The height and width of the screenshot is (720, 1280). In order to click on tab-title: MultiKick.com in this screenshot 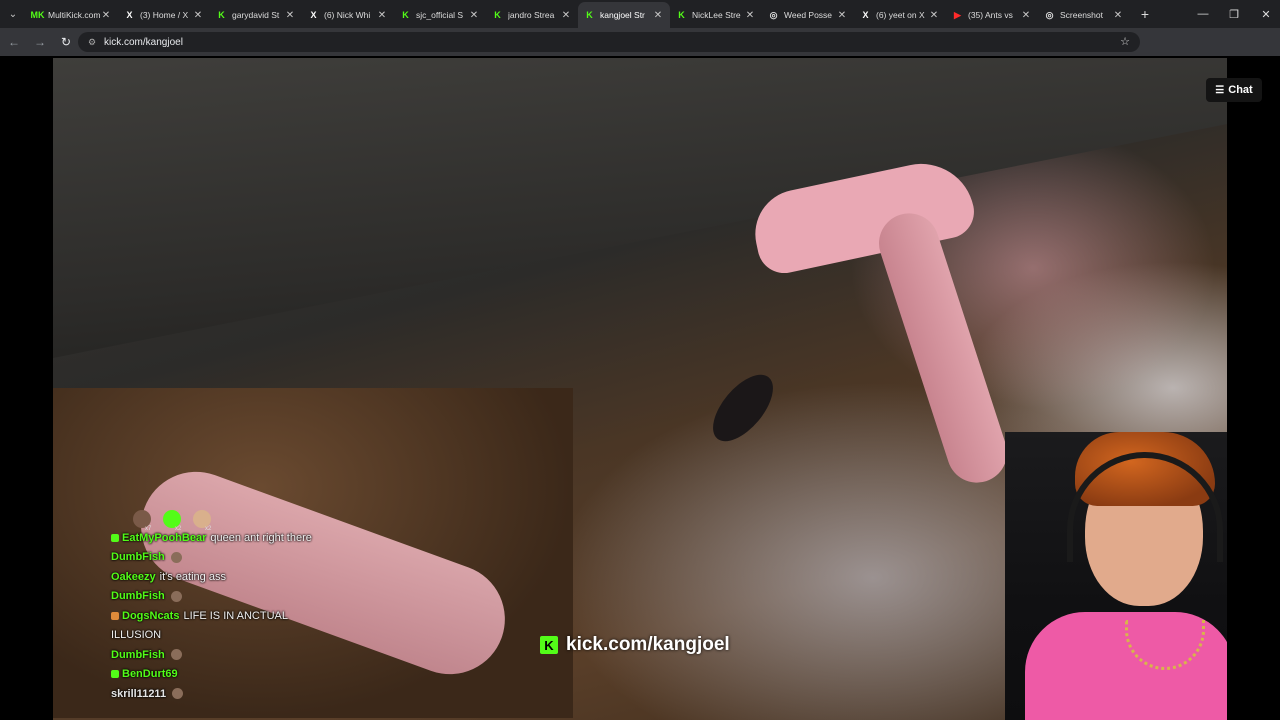, I will do `click(74, 15)`.